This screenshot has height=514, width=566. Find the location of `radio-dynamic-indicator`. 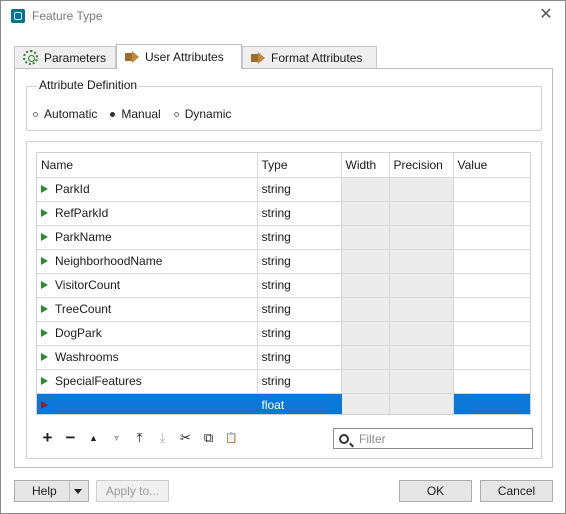

radio-dynamic-indicator is located at coordinates (176, 114).